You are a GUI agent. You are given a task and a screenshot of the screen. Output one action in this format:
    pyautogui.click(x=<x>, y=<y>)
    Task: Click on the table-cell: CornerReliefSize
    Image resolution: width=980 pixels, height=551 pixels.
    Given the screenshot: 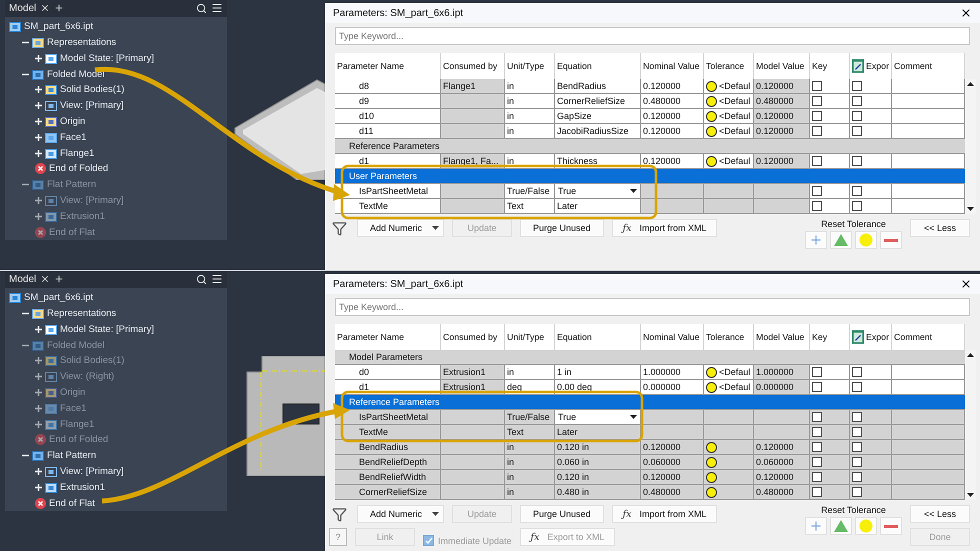 What is the action you would take?
    pyautogui.click(x=598, y=101)
    